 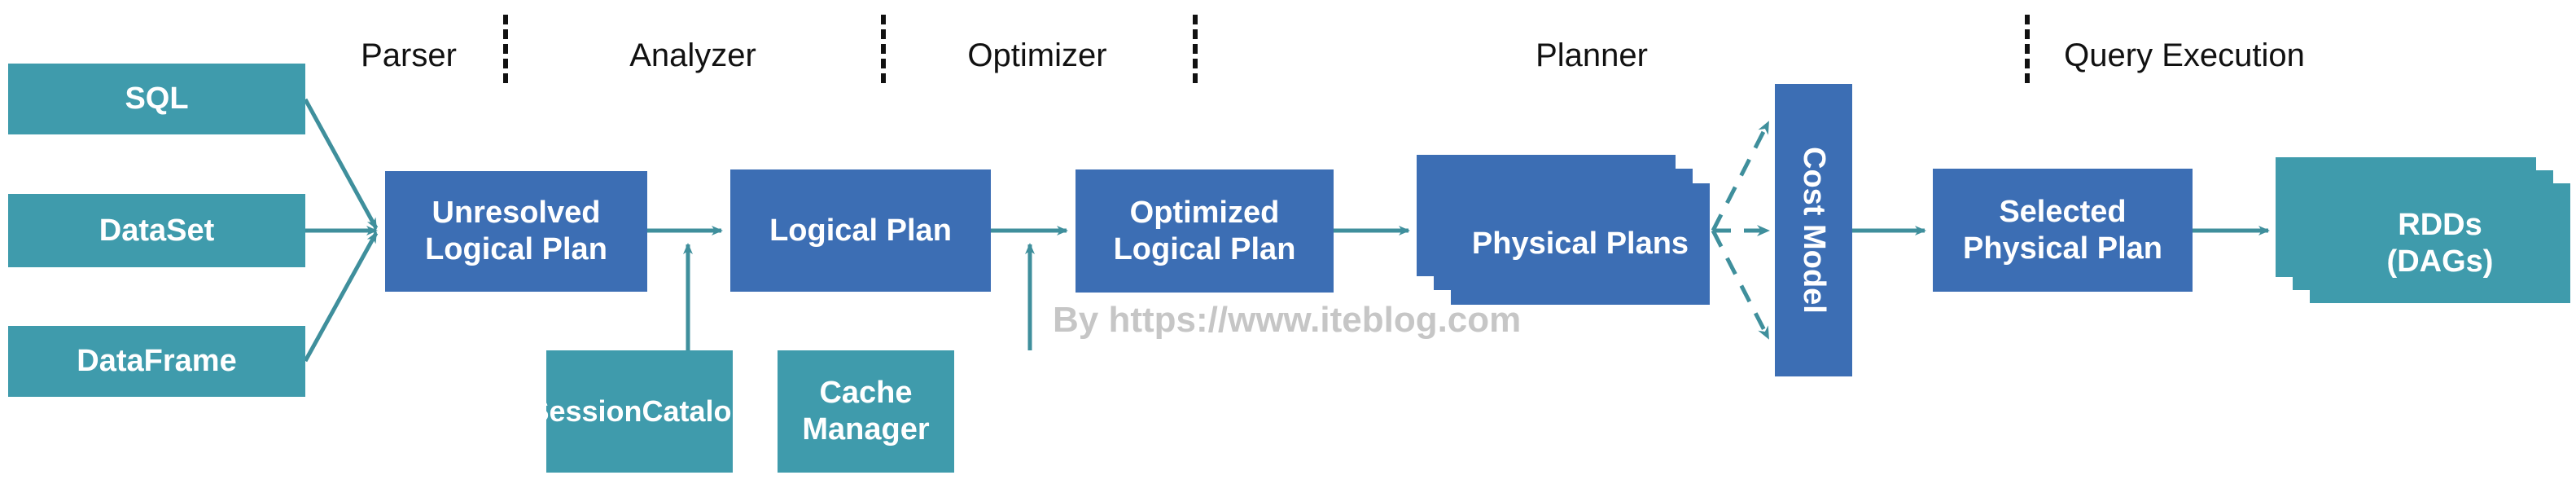 I want to click on node-optimized-logical-plan-label: Optimized Logical Plan, so click(x=1204, y=230).